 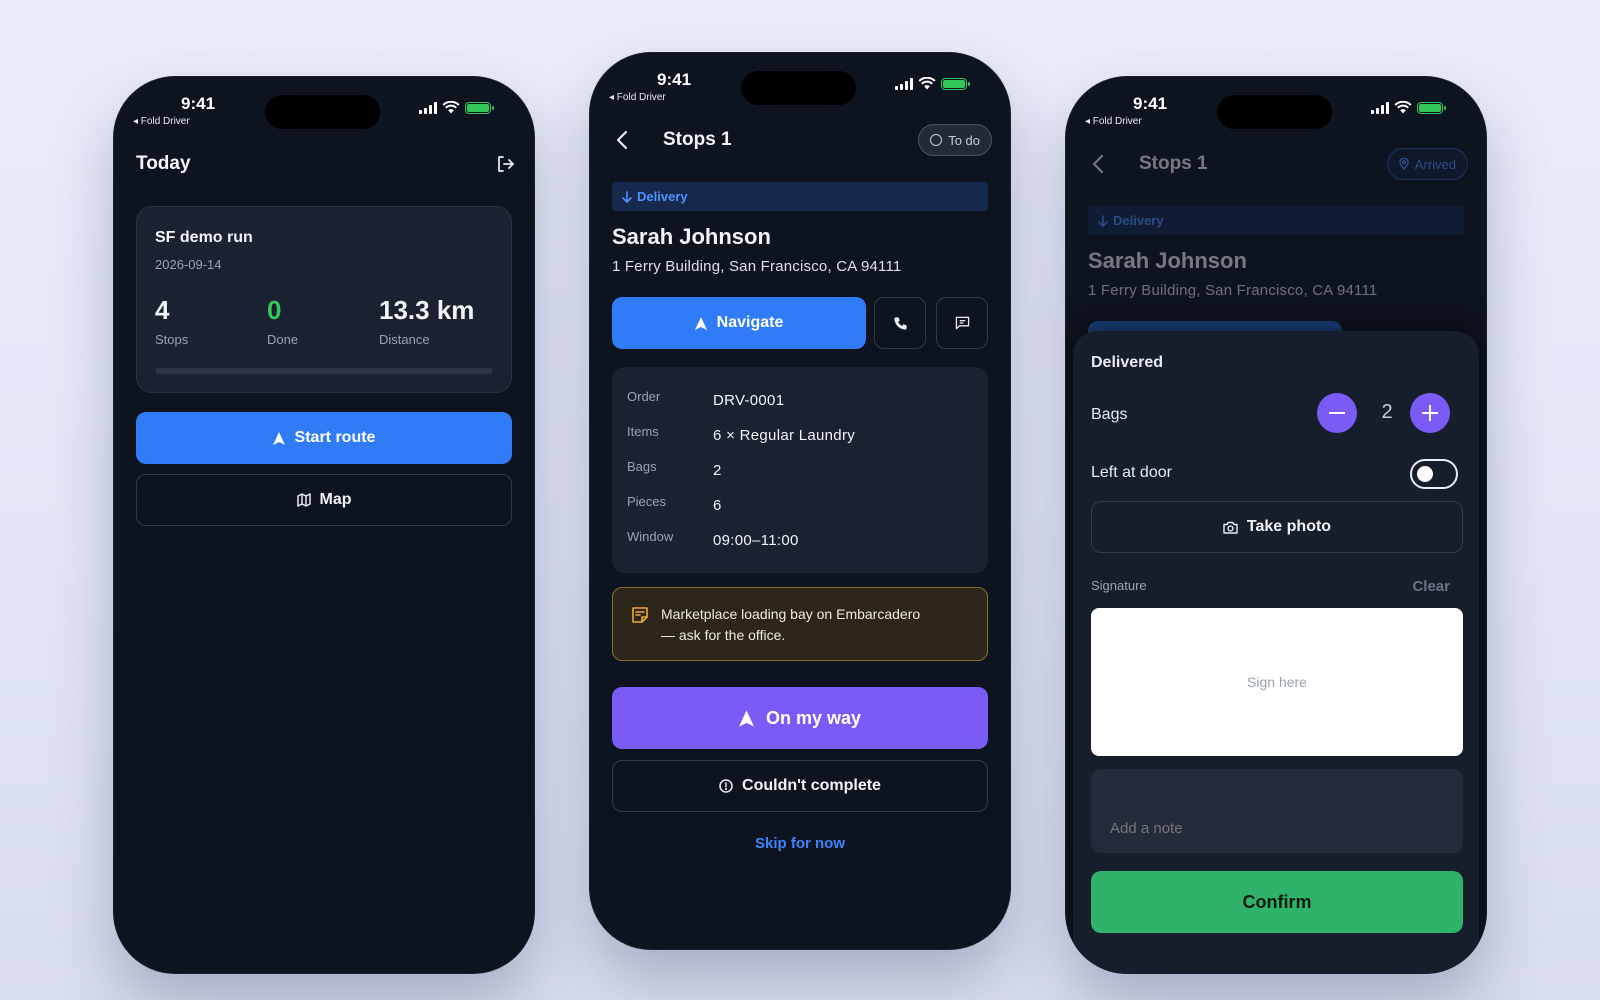 What do you see at coordinates (723, 635) in the screenshot?
I see `note-text-line-2: — ask for the office.` at bounding box center [723, 635].